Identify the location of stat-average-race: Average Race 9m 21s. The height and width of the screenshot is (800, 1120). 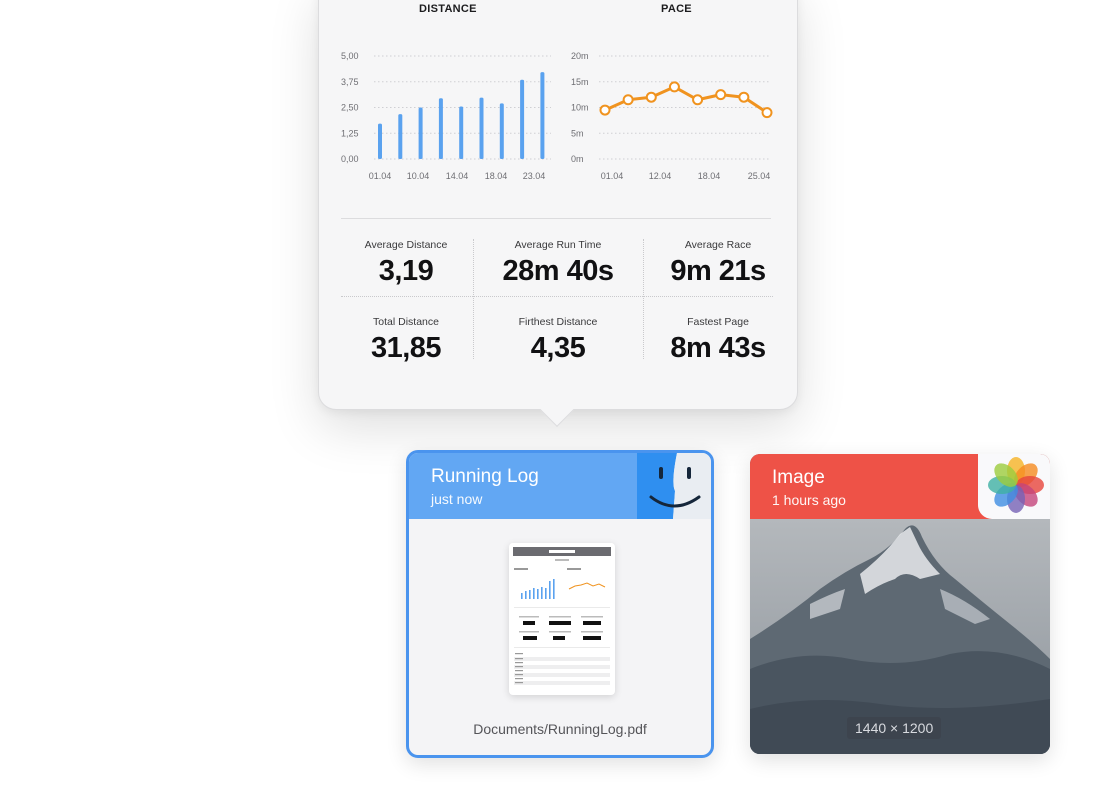
(718, 263).